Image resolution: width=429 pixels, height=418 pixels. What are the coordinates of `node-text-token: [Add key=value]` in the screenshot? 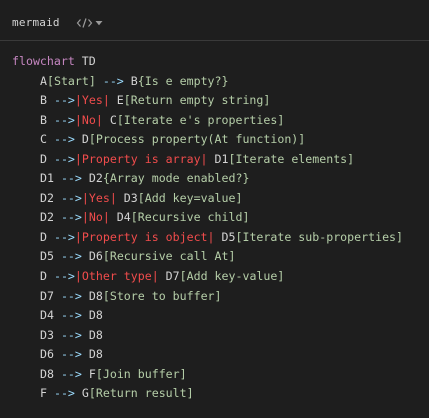 It's located at (190, 197).